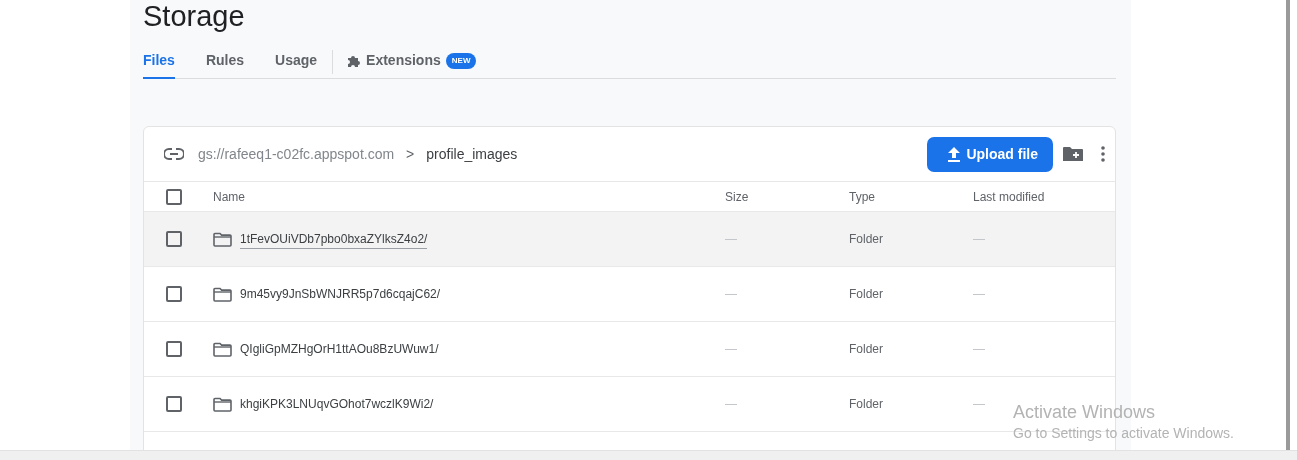 The height and width of the screenshot is (460, 1297). I want to click on column-header: Size, so click(737, 196).